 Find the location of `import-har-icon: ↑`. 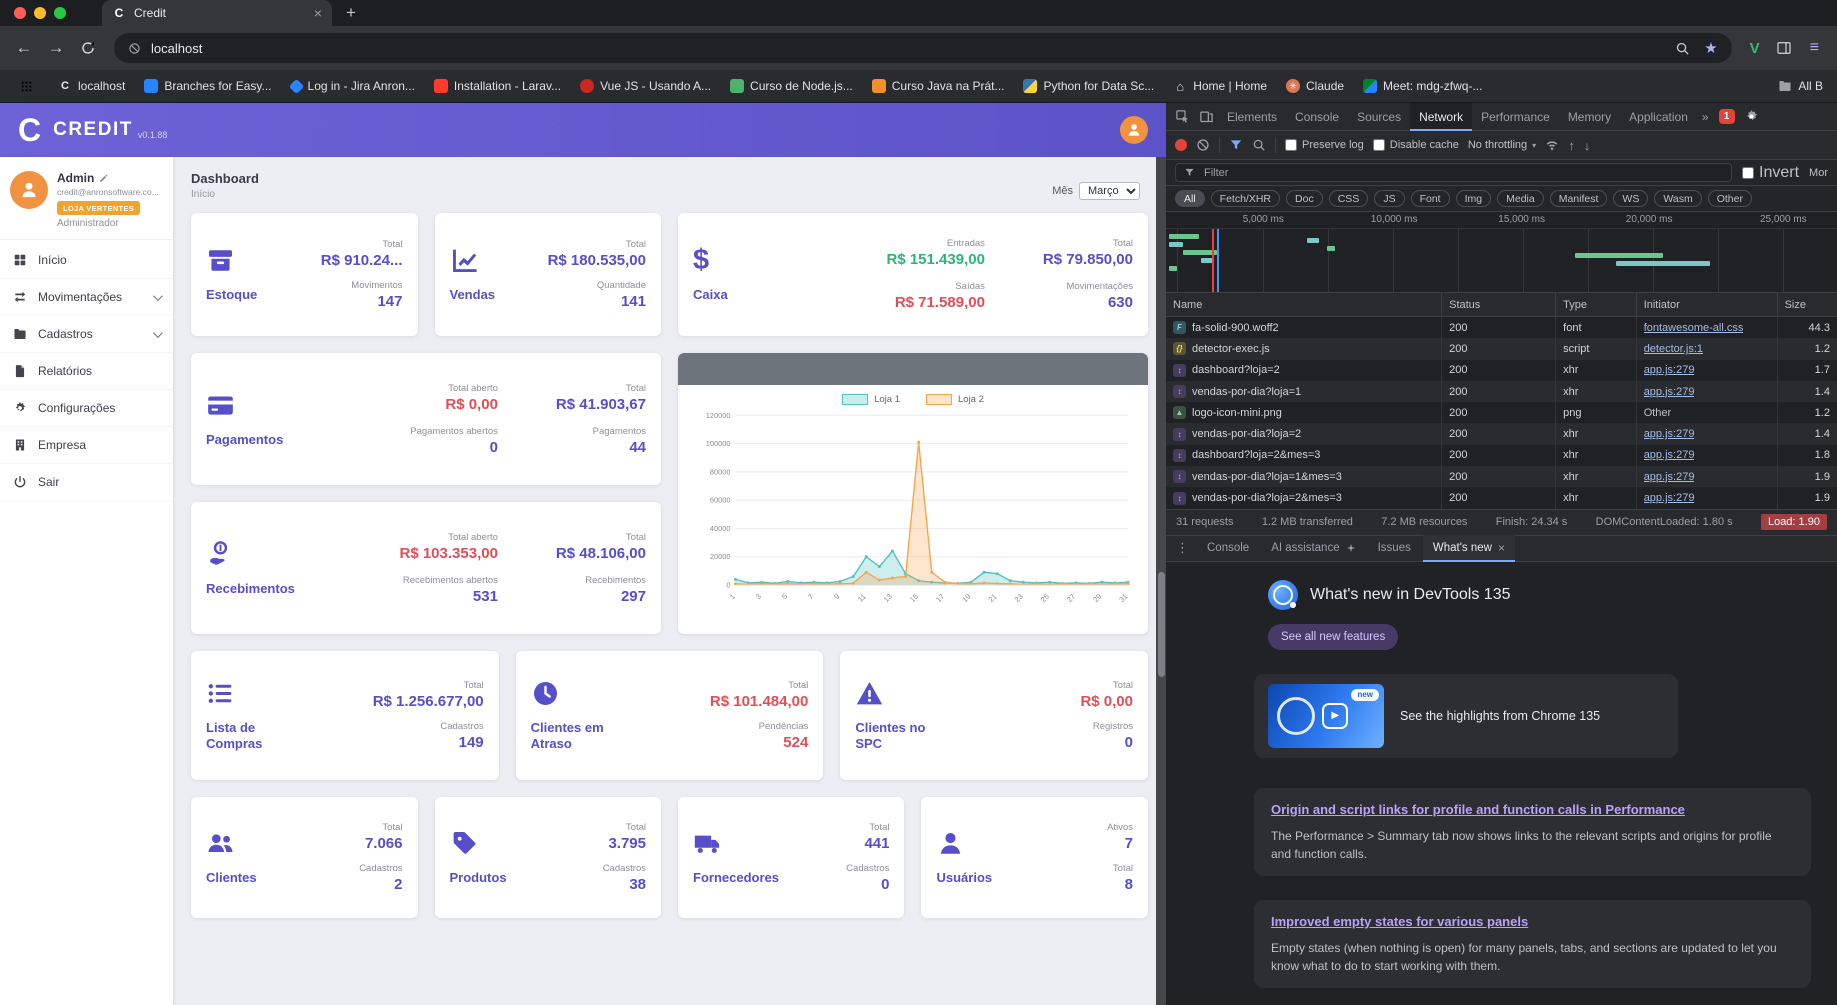

import-har-icon: ↑ is located at coordinates (1571, 145).